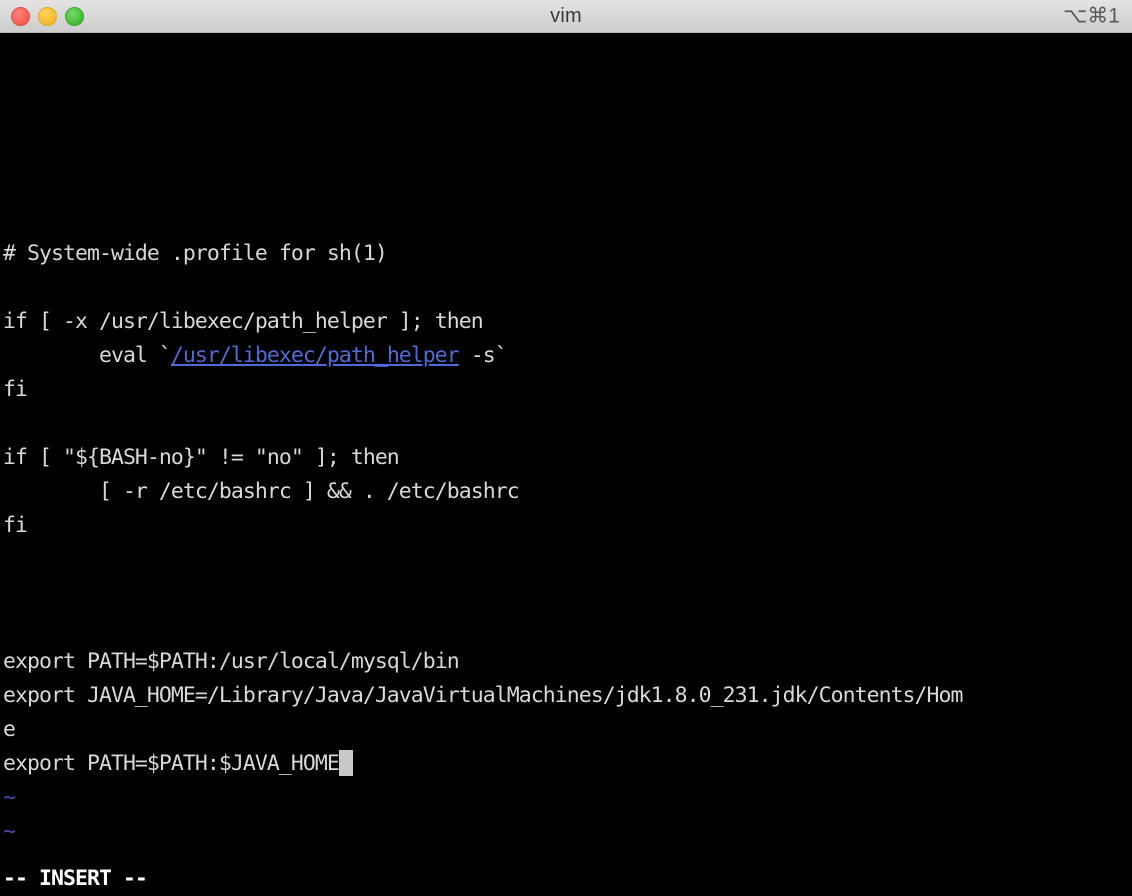  I want to click on traffic-light-group, so click(42, 16).